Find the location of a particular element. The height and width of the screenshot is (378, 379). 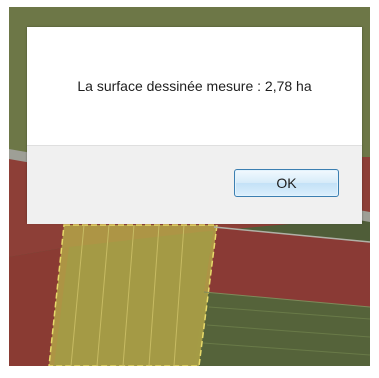

ok-button: OK is located at coordinates (286, 183).